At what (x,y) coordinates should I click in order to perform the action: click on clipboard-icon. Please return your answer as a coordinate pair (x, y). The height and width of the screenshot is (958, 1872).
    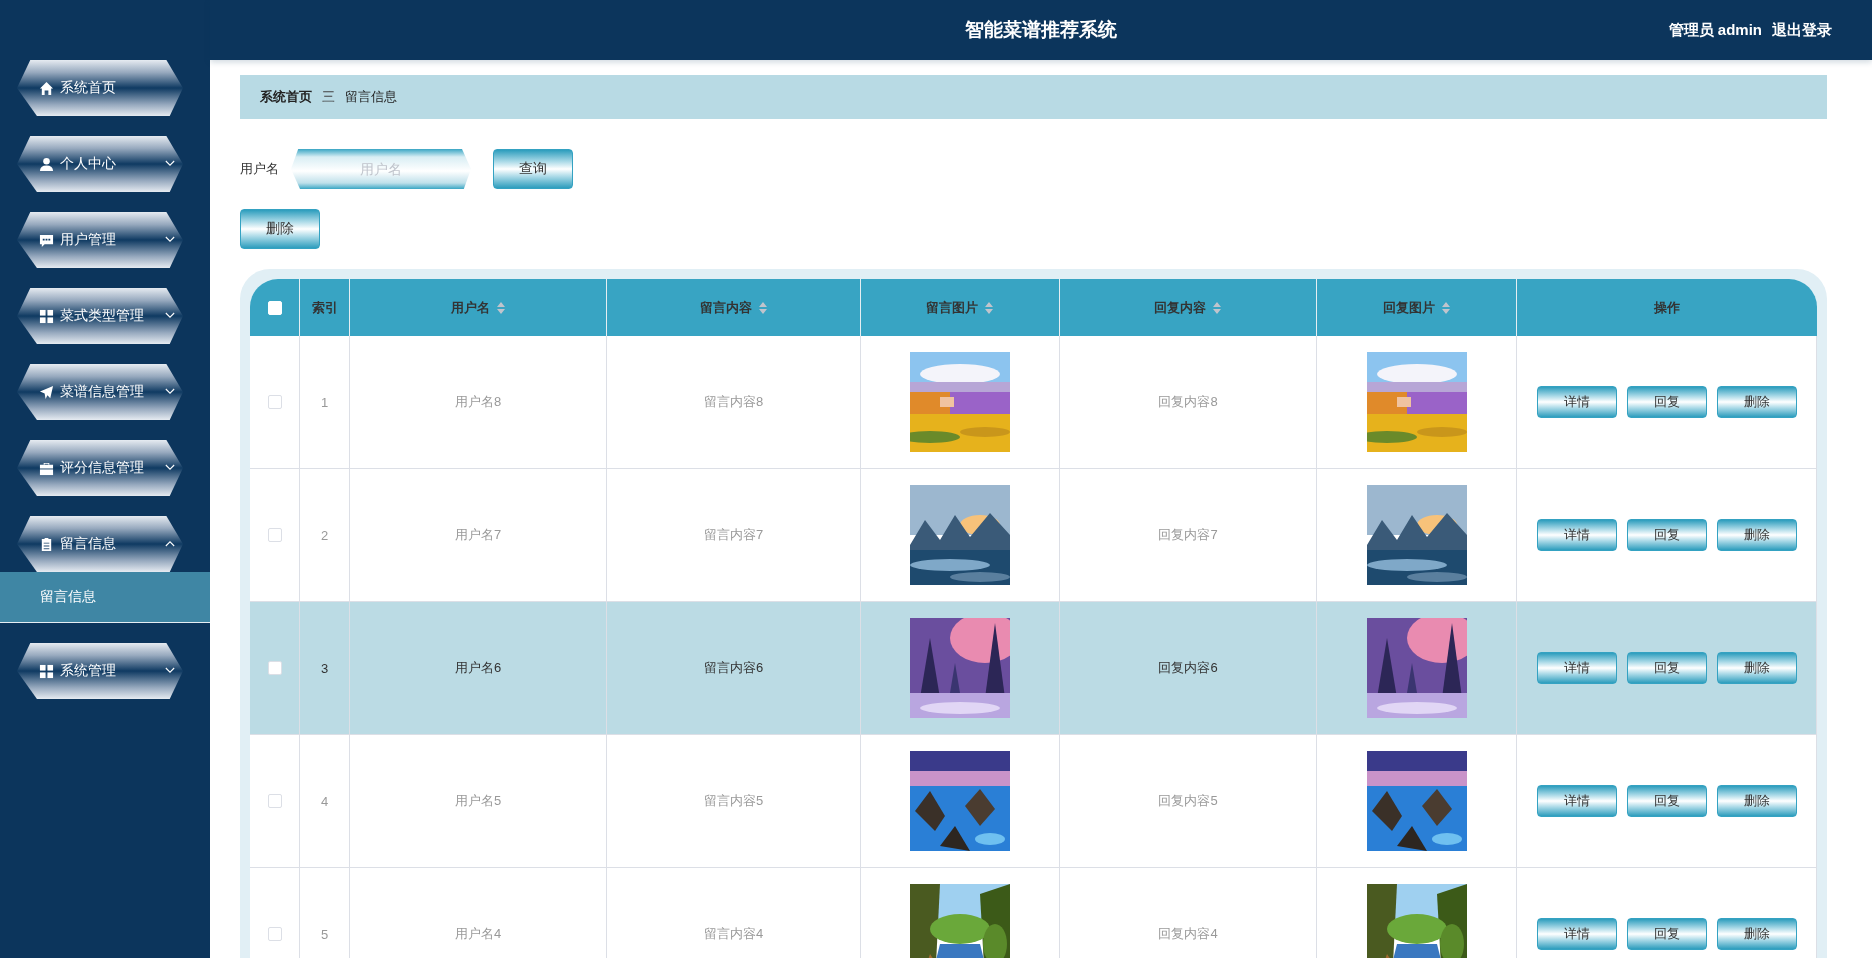
    Looking at the image, I should click on (46, 544).